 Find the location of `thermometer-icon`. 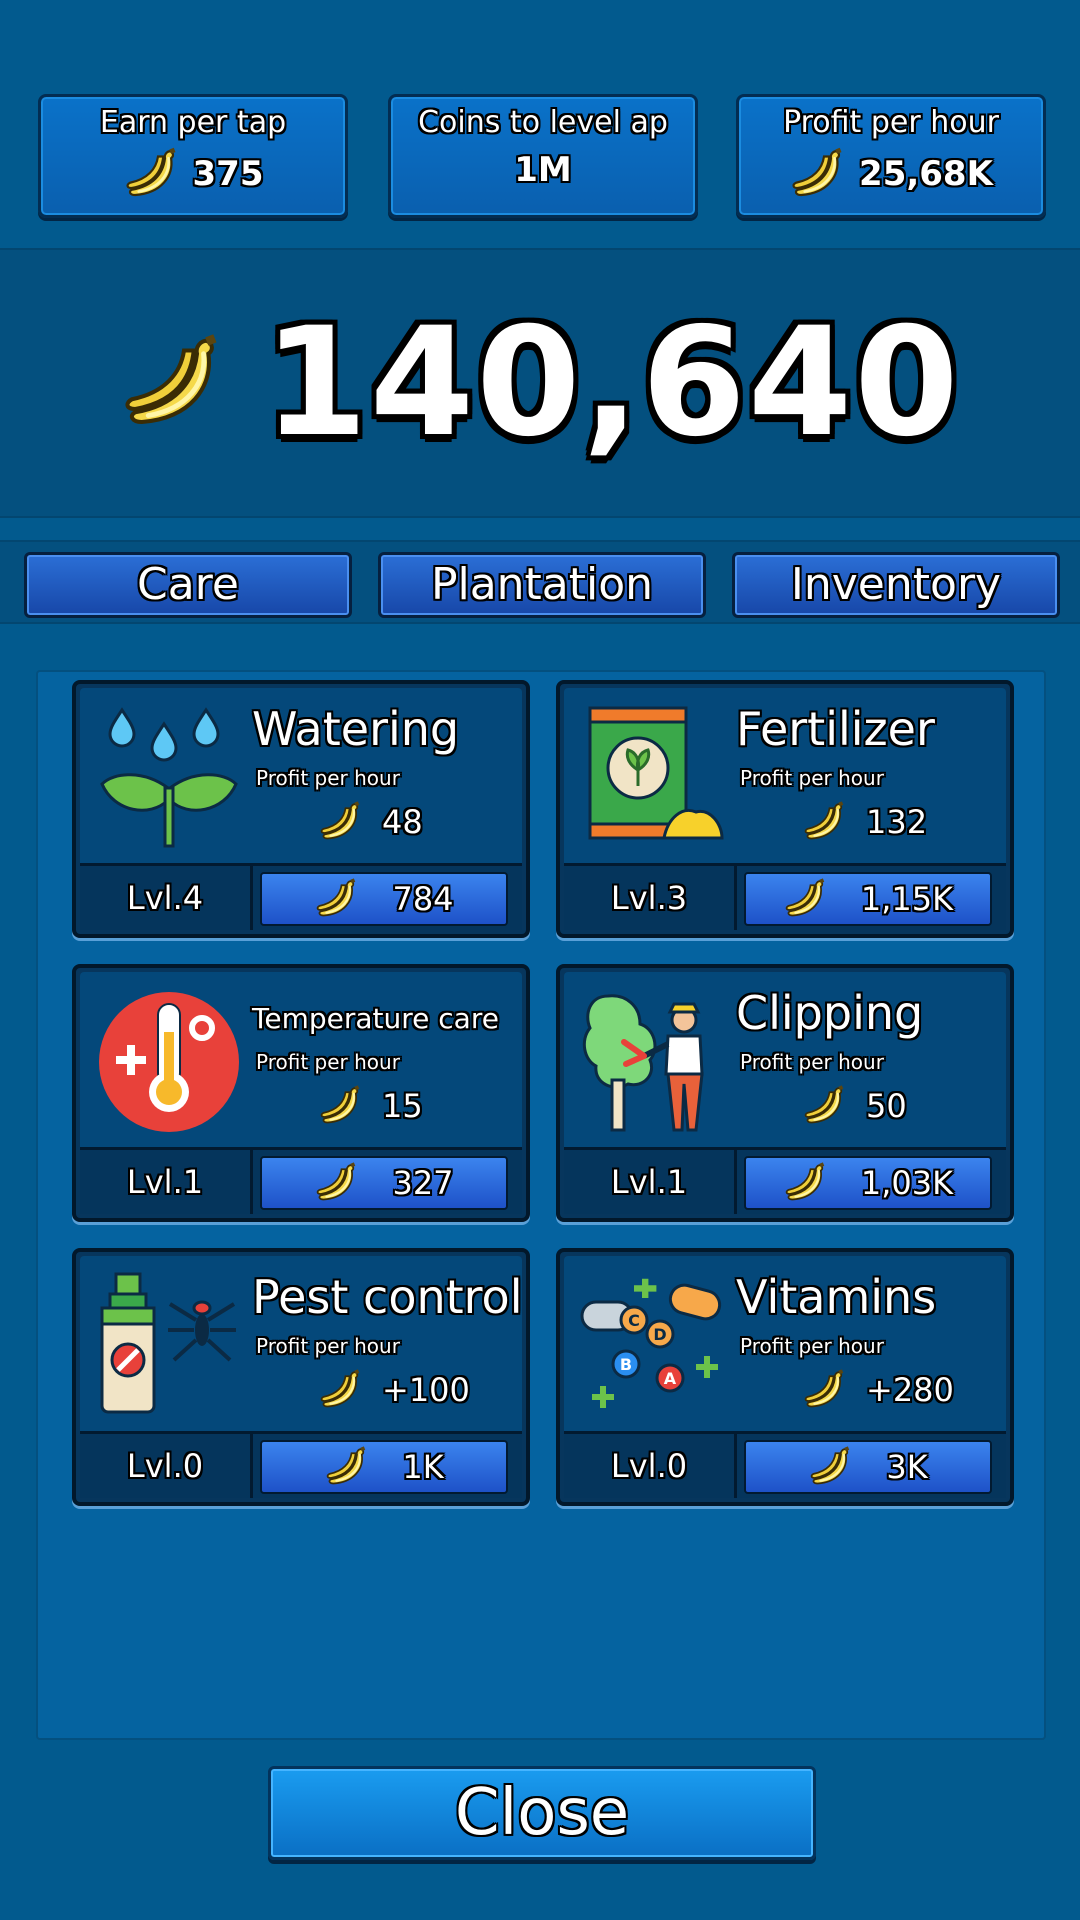

thermometer-icon is located at coordinates (169, 1059).